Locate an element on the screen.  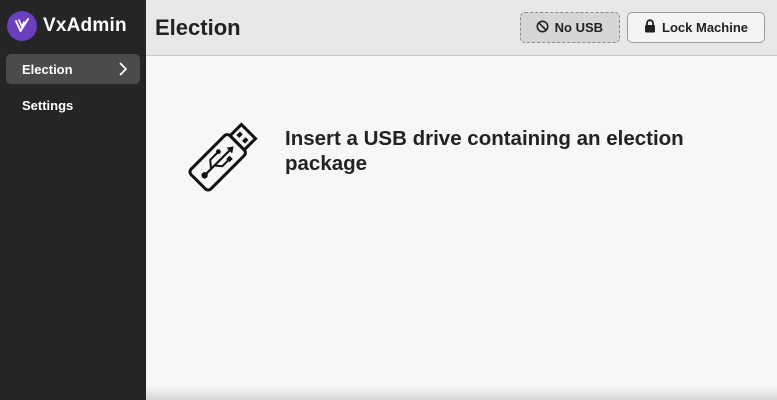
chevron-right-icon is located at coordinates (123, 69).